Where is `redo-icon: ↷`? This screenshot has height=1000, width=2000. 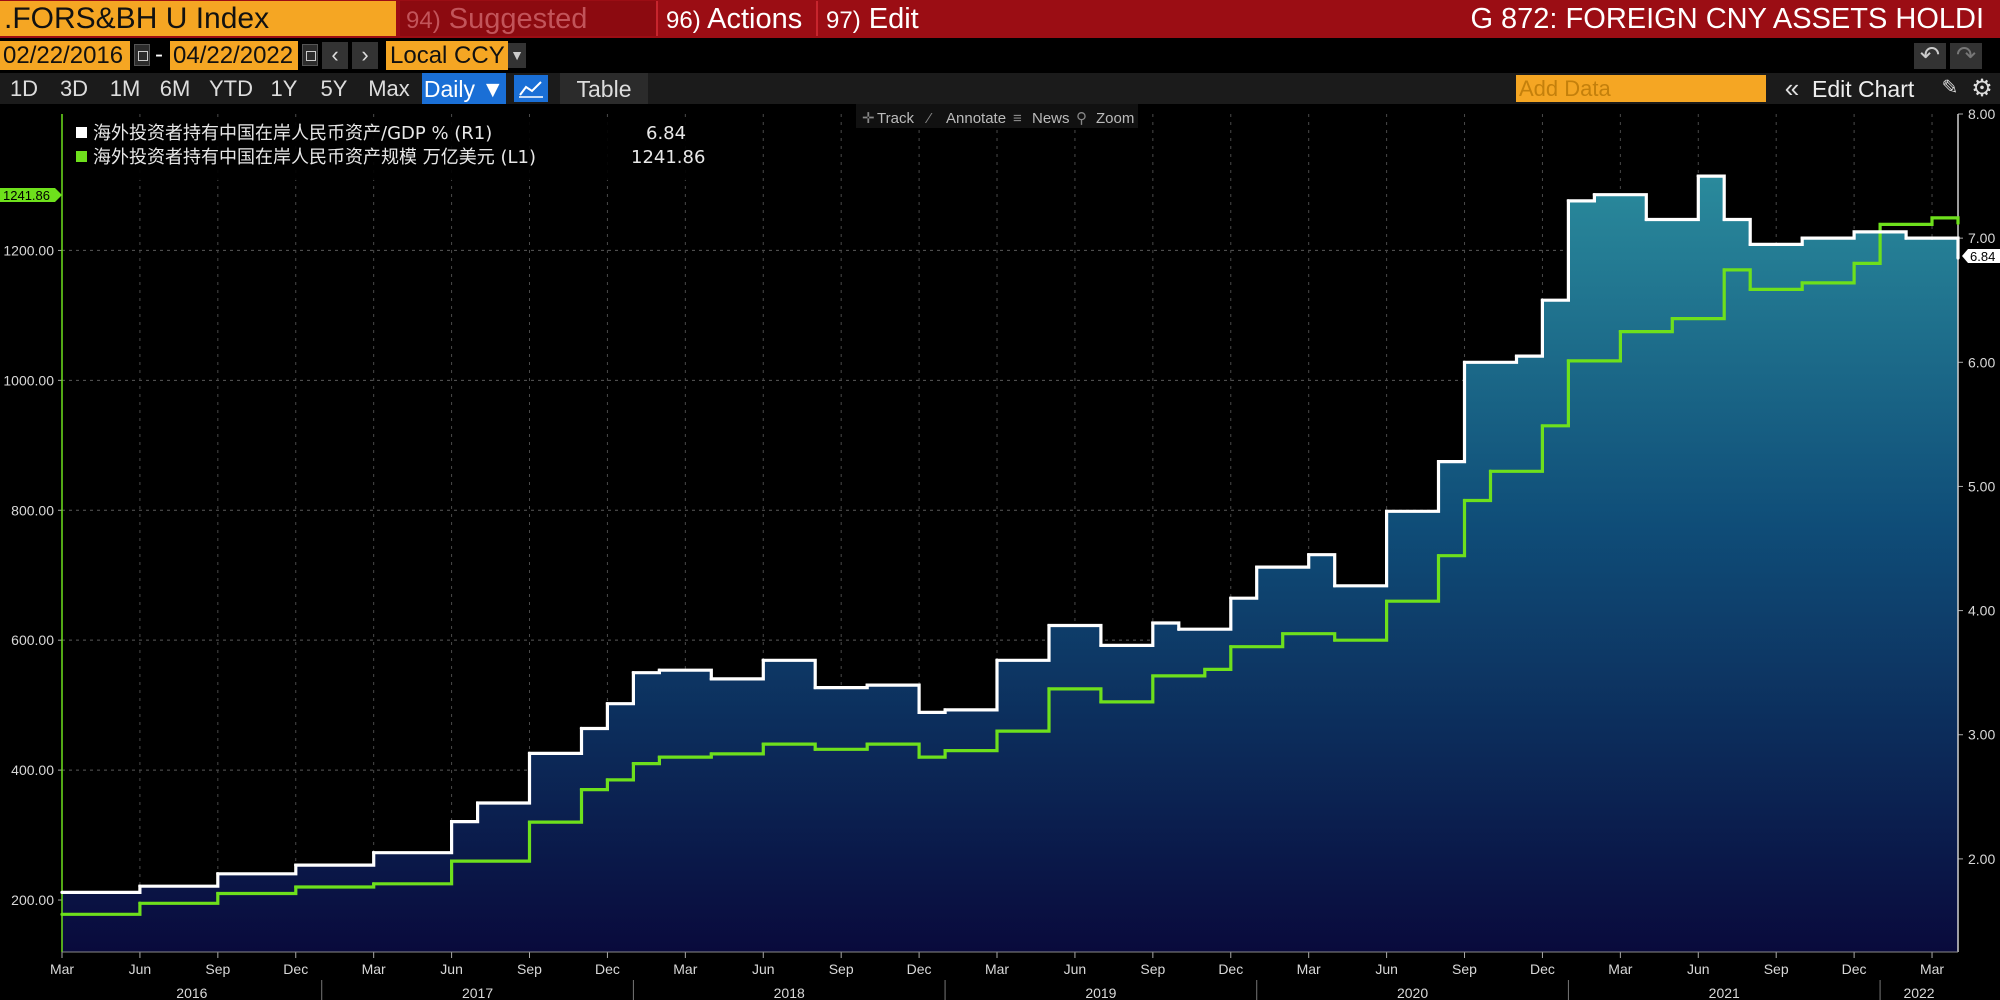
redo-icon: ↷ is located at coordinates (1966, 56).